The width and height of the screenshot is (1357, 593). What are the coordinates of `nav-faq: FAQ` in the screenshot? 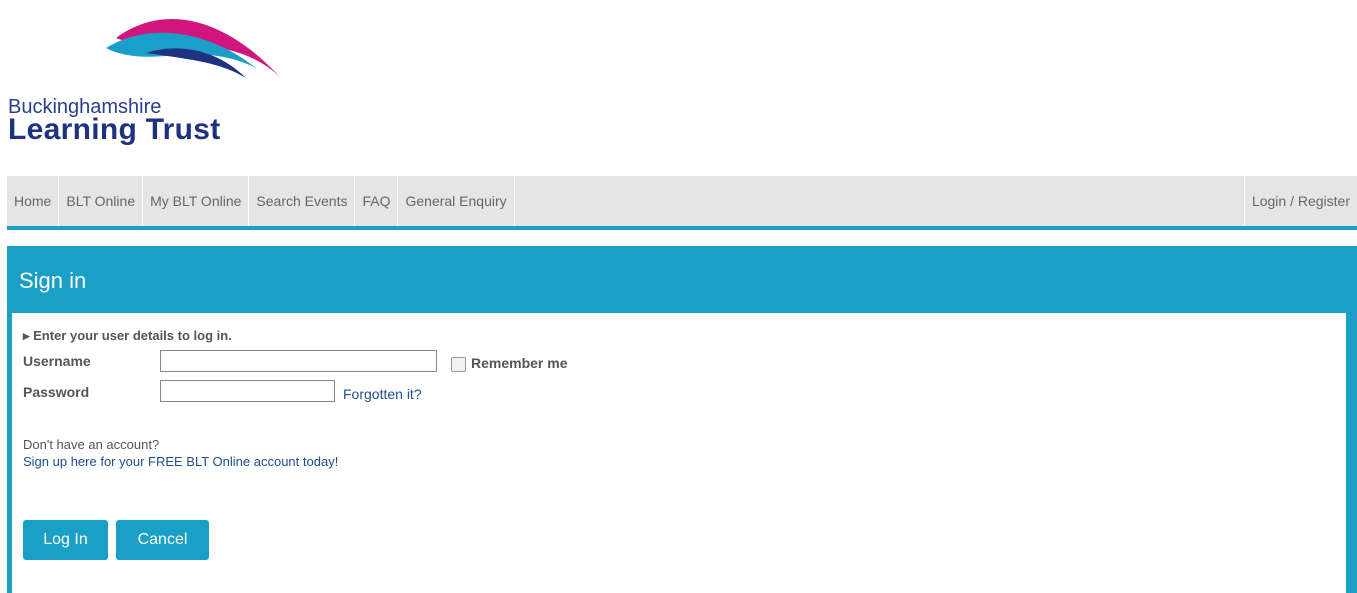 It's located at (377, 201).